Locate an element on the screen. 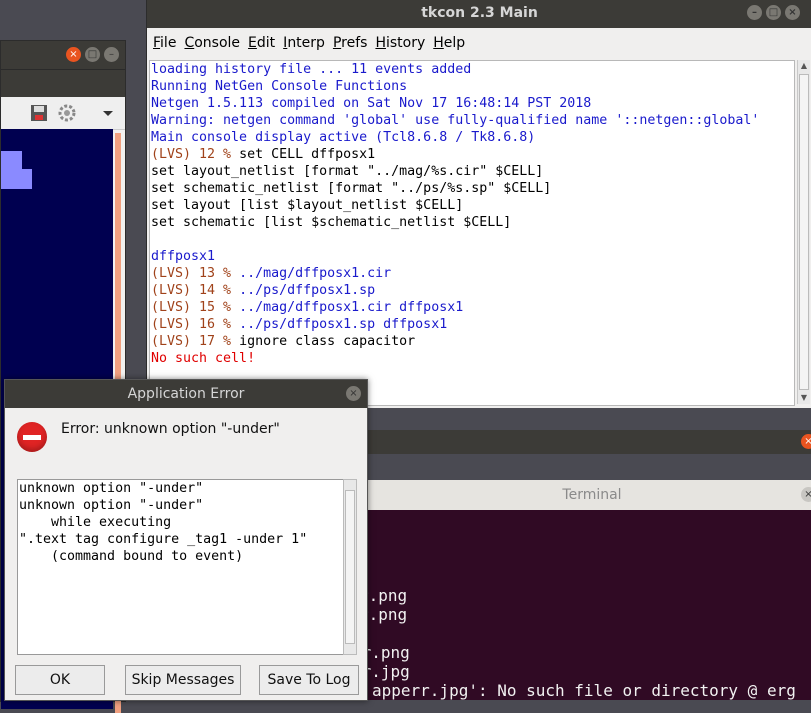 The image size is (811, 713). console-text: (LVS) 16 % is located at coordinates (195, 324).